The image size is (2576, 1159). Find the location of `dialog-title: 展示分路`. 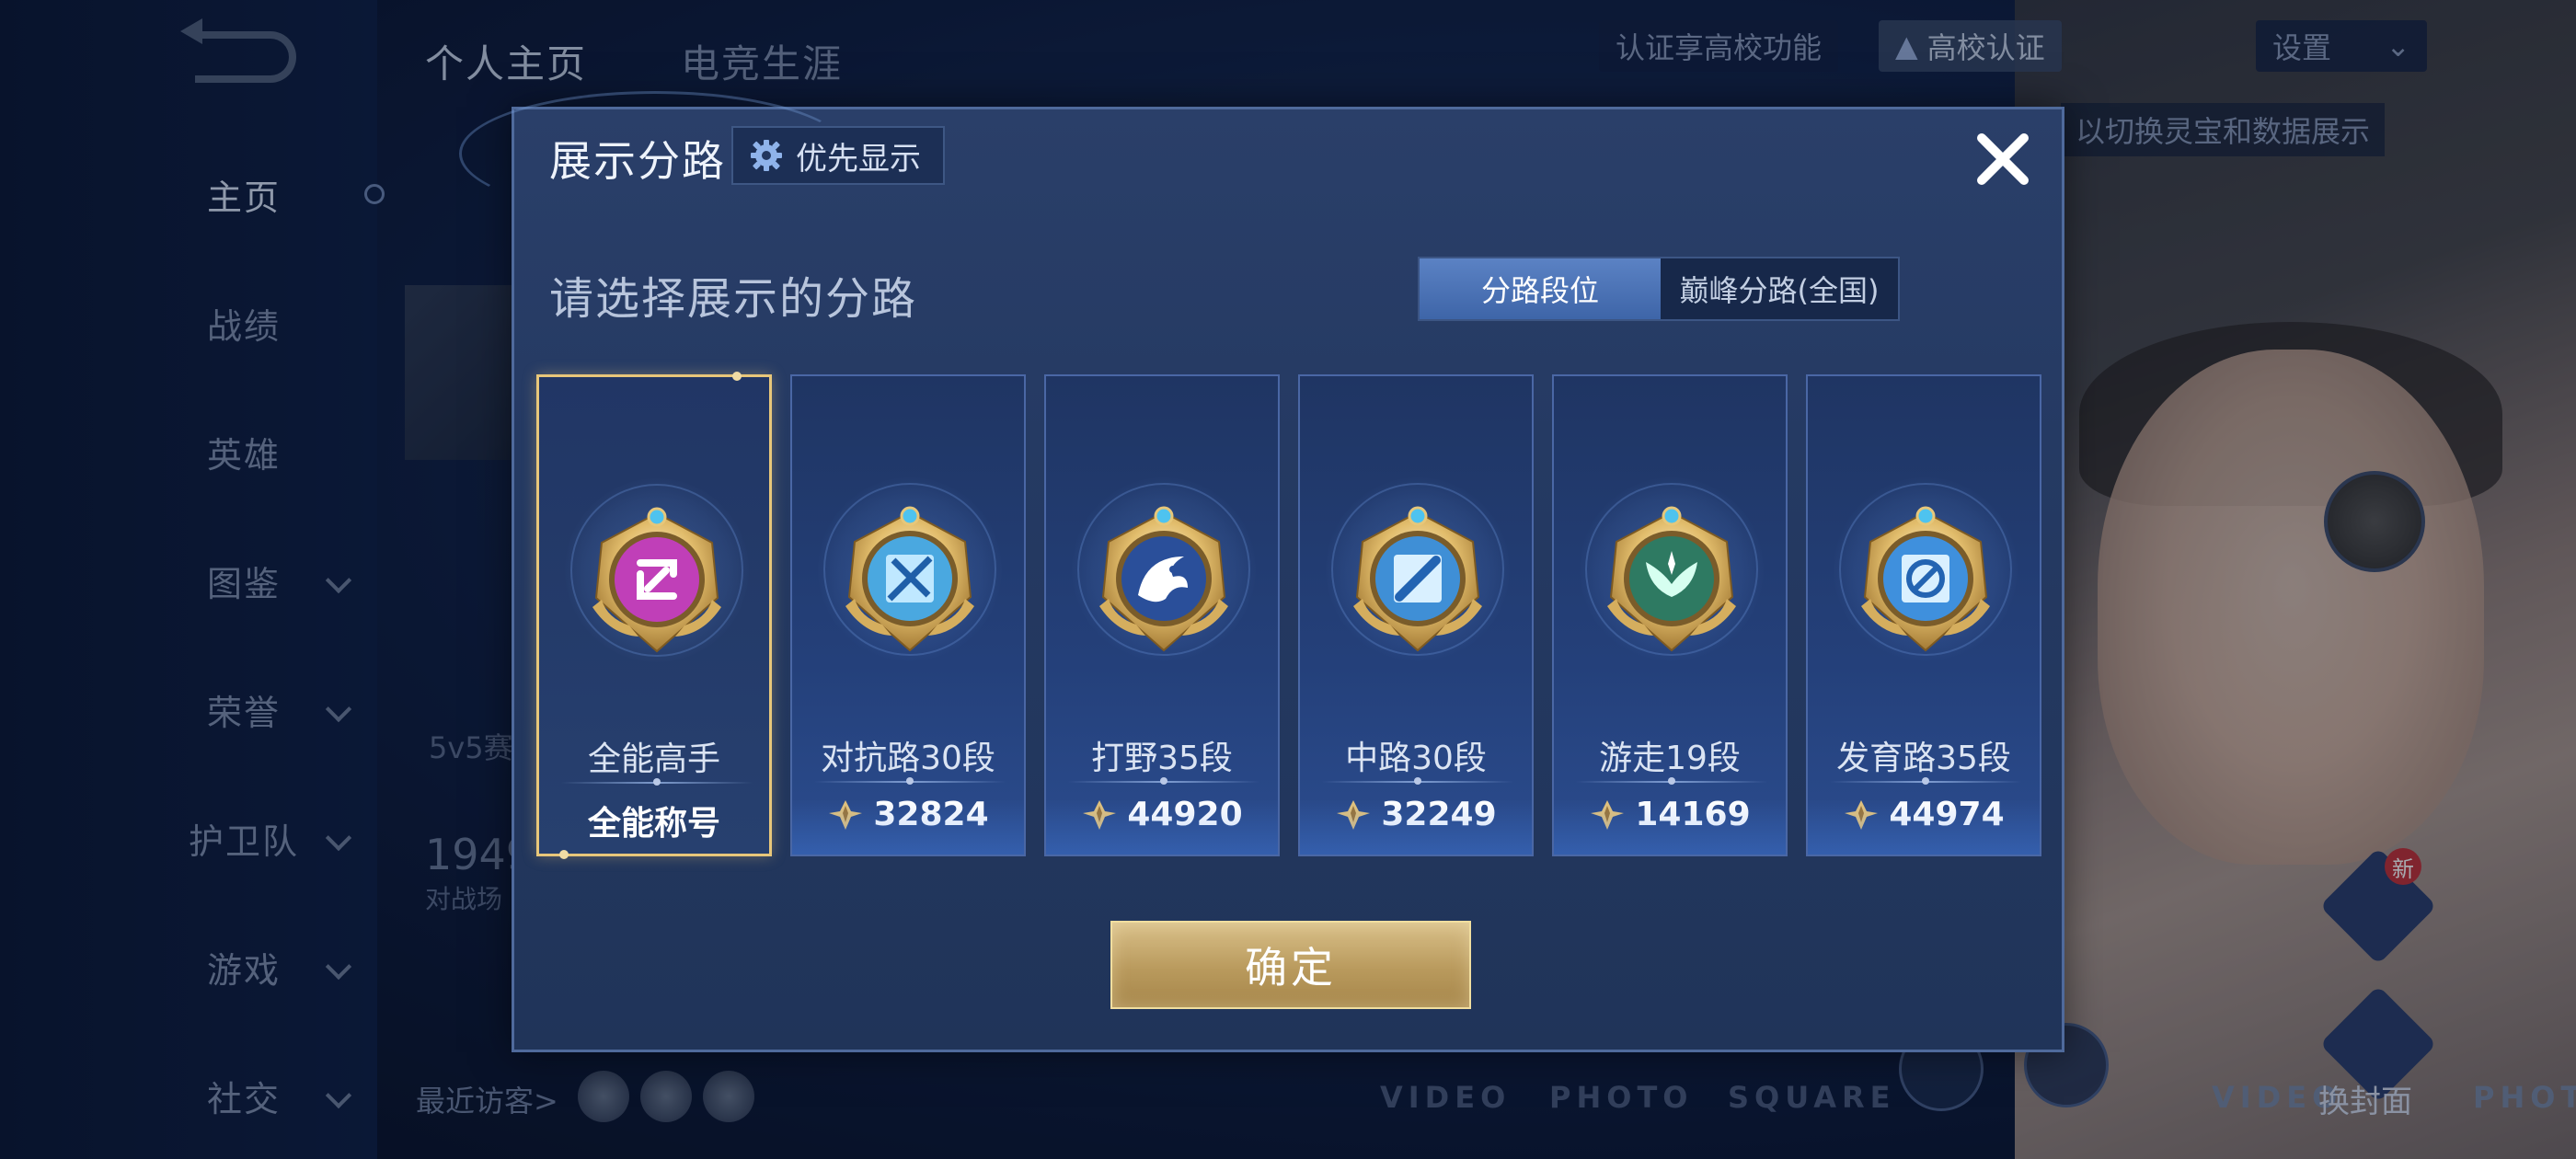

dialog-title: 展示分路 is located at coordinates (637, 161).